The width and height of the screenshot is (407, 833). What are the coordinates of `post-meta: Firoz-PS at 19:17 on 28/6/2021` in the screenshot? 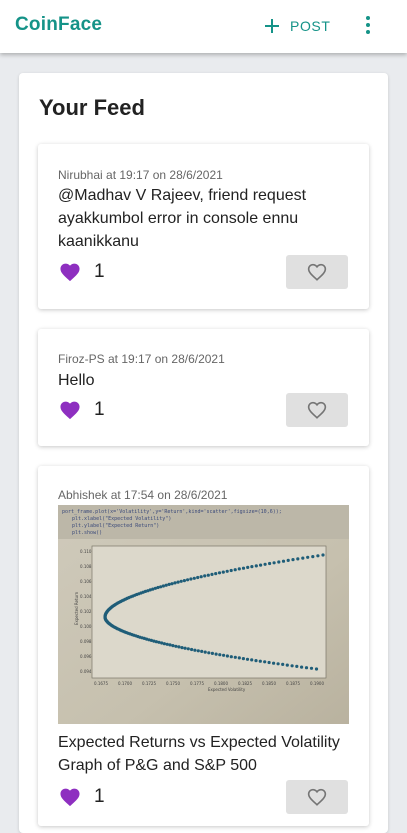 It's located at (141, 359).